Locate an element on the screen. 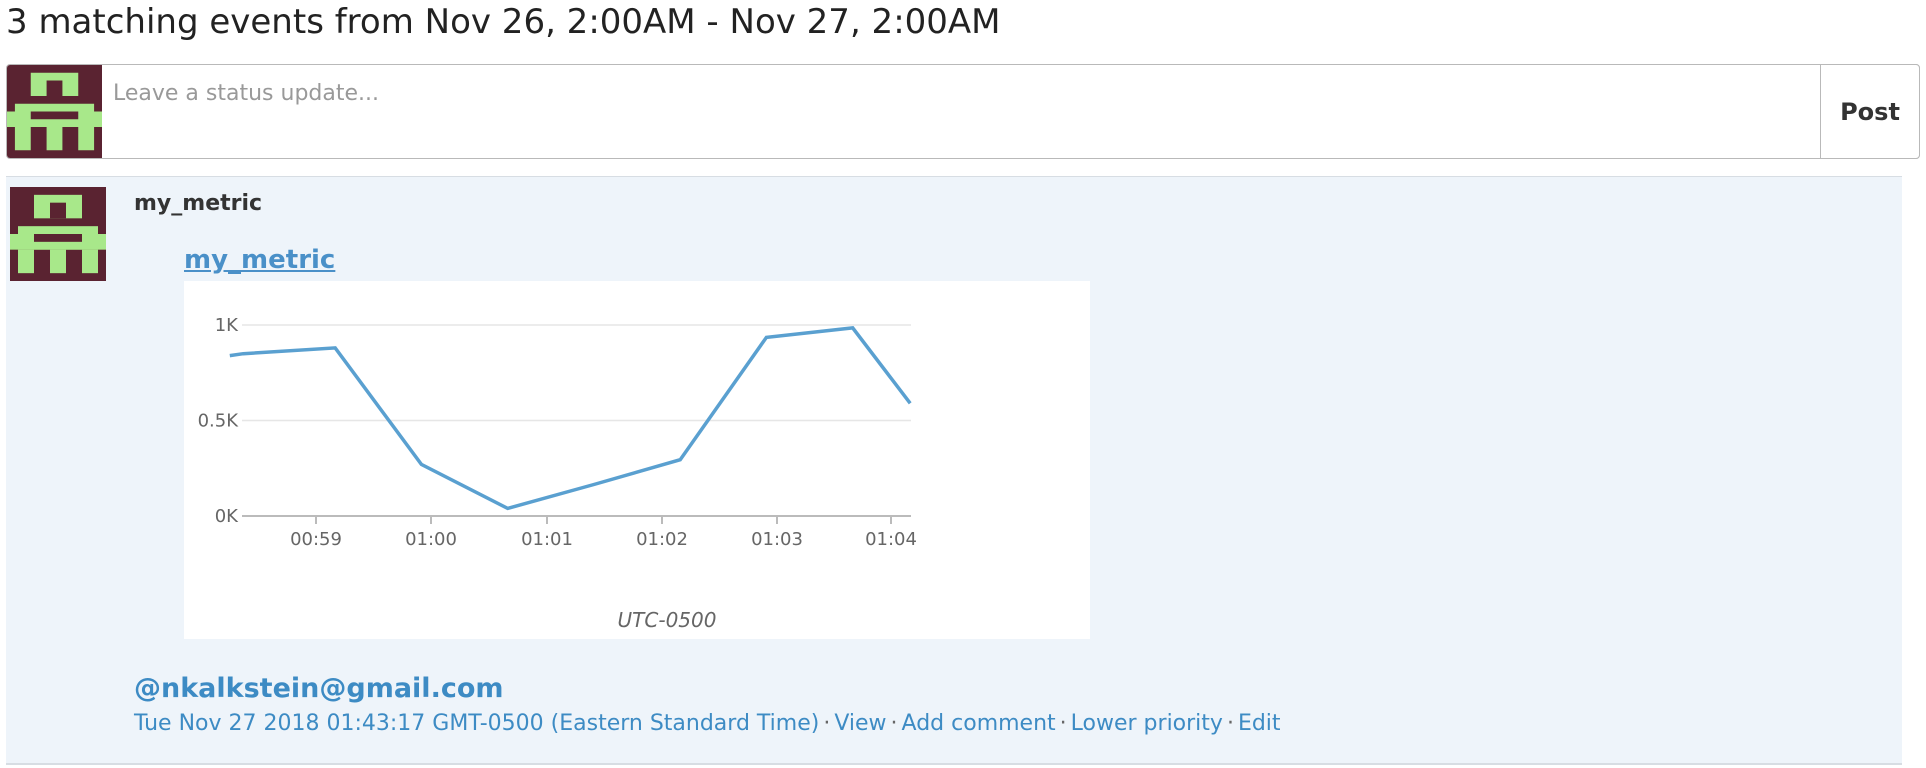 The height and width of the screenshot is (768, 1926). post-button: Post is located at coordinates (1870, 111).